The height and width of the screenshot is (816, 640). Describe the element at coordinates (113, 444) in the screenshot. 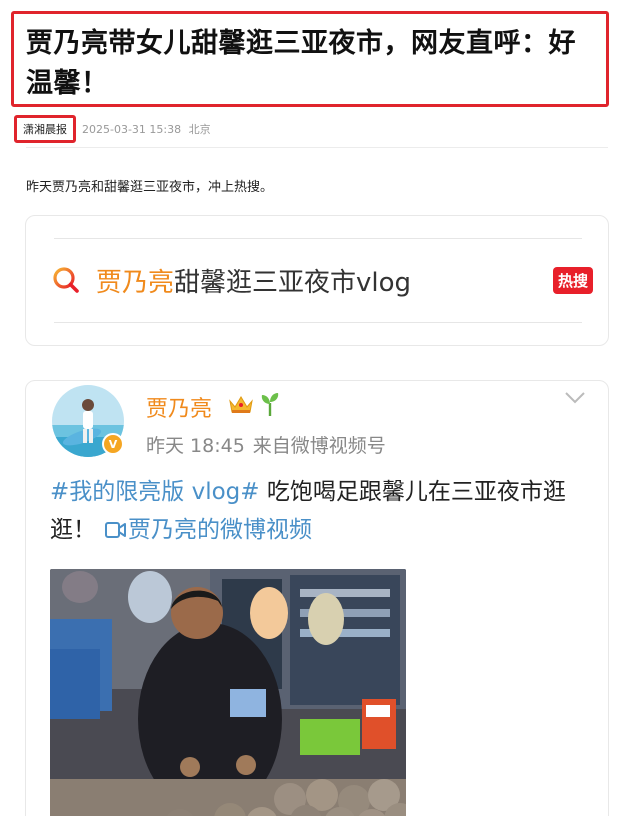

I see `verified-badge: V` at that location.